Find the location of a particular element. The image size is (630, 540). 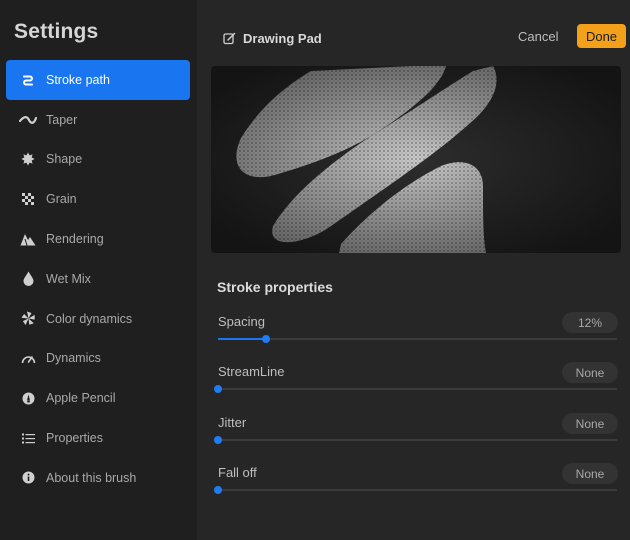

jitter-slider-knob is located at coordinates (218, 440).